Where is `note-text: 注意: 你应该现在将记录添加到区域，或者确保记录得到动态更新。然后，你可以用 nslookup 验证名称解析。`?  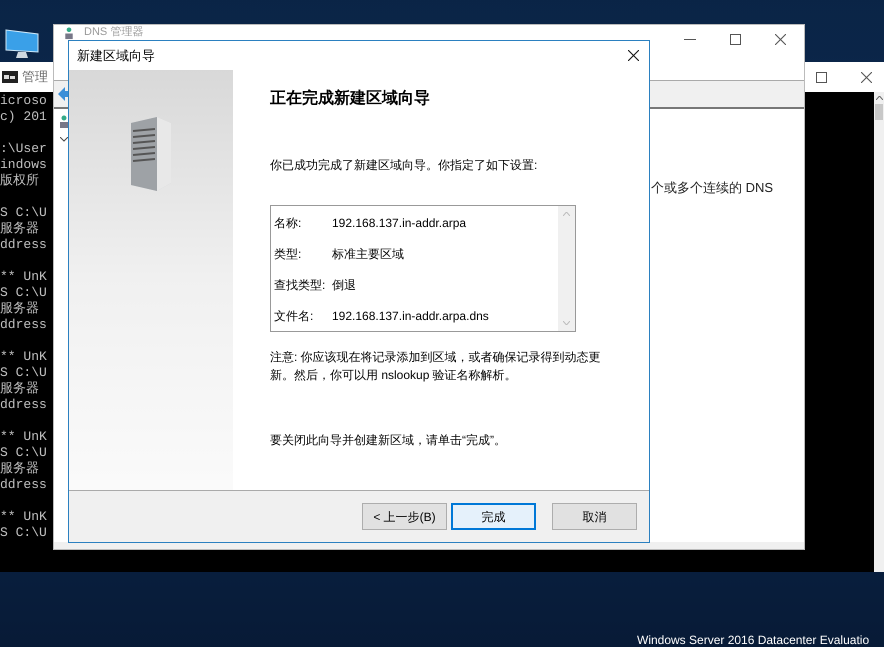 note-text: 注意: 你应该现在将记录添加到区域，或者确保记录得到动态更新。然后，你可以用 nslookup 验证名称解析。 is located at coordinates (436, 366).